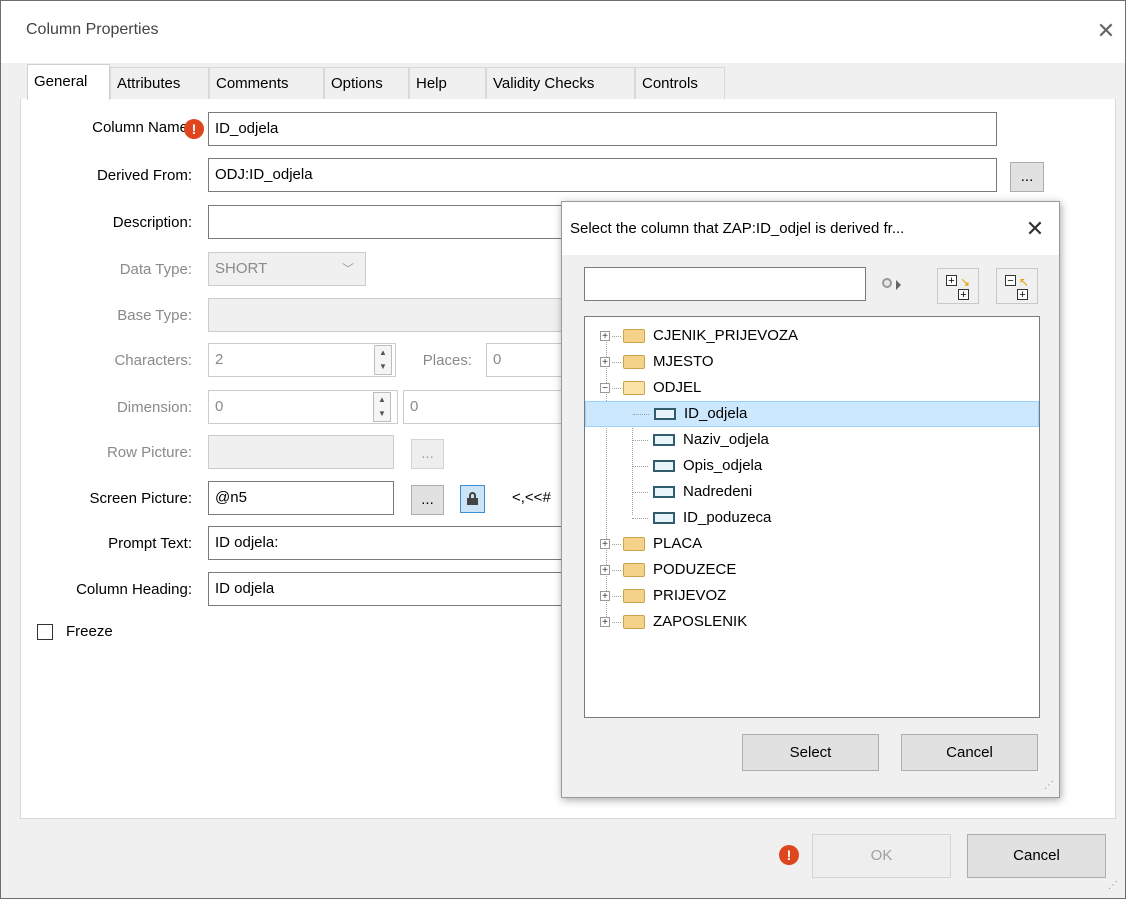 The width and height of the screenshot is (1126, 899). What do you see at coordinates (813, 492) in the screenshot?
I see `tree-item-nadredeni: Nadredeni` at bounding box center [813, 492].